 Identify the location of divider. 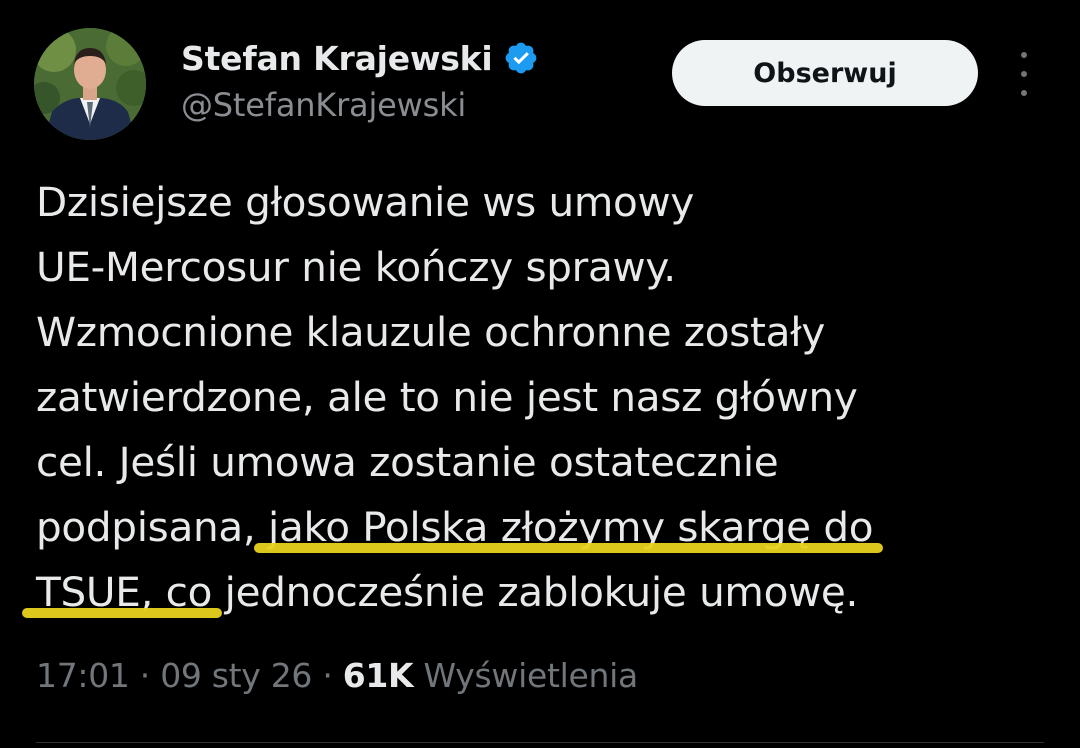
(540, 742).